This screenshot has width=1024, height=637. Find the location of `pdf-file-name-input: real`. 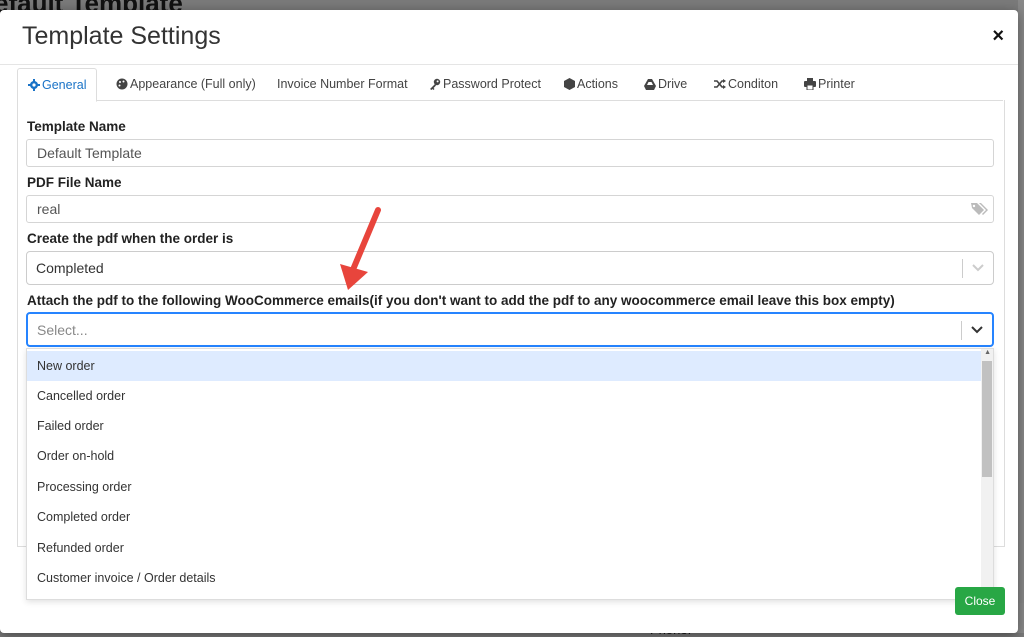

pdf-file-name-input: real is located at coordinates (510, 209).